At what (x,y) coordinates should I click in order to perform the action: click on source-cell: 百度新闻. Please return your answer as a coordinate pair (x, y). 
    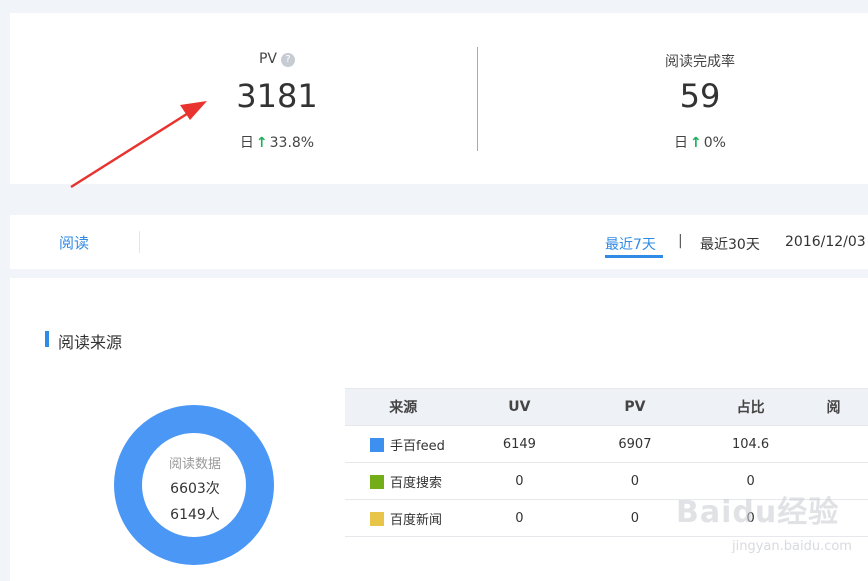
    Looking at the image, I should click on (403, 518).